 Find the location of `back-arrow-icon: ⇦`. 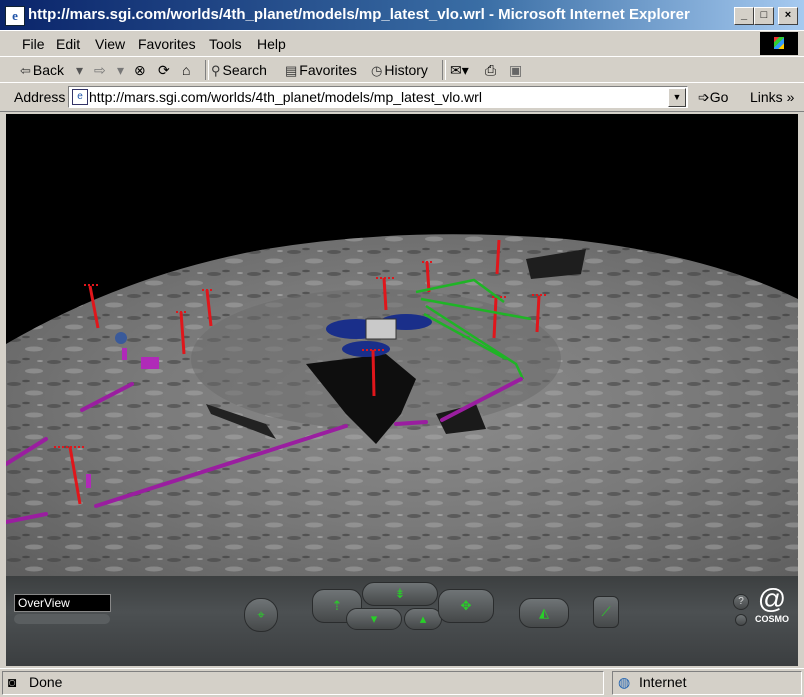

back-arrow-icon: ⇦ is located at coordinates (25, 70).